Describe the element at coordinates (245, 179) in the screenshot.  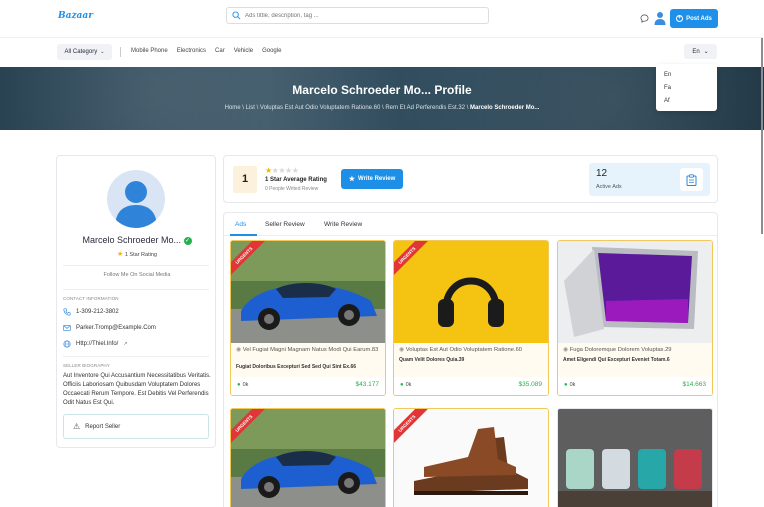
I see `rating-value: 1` at that location.